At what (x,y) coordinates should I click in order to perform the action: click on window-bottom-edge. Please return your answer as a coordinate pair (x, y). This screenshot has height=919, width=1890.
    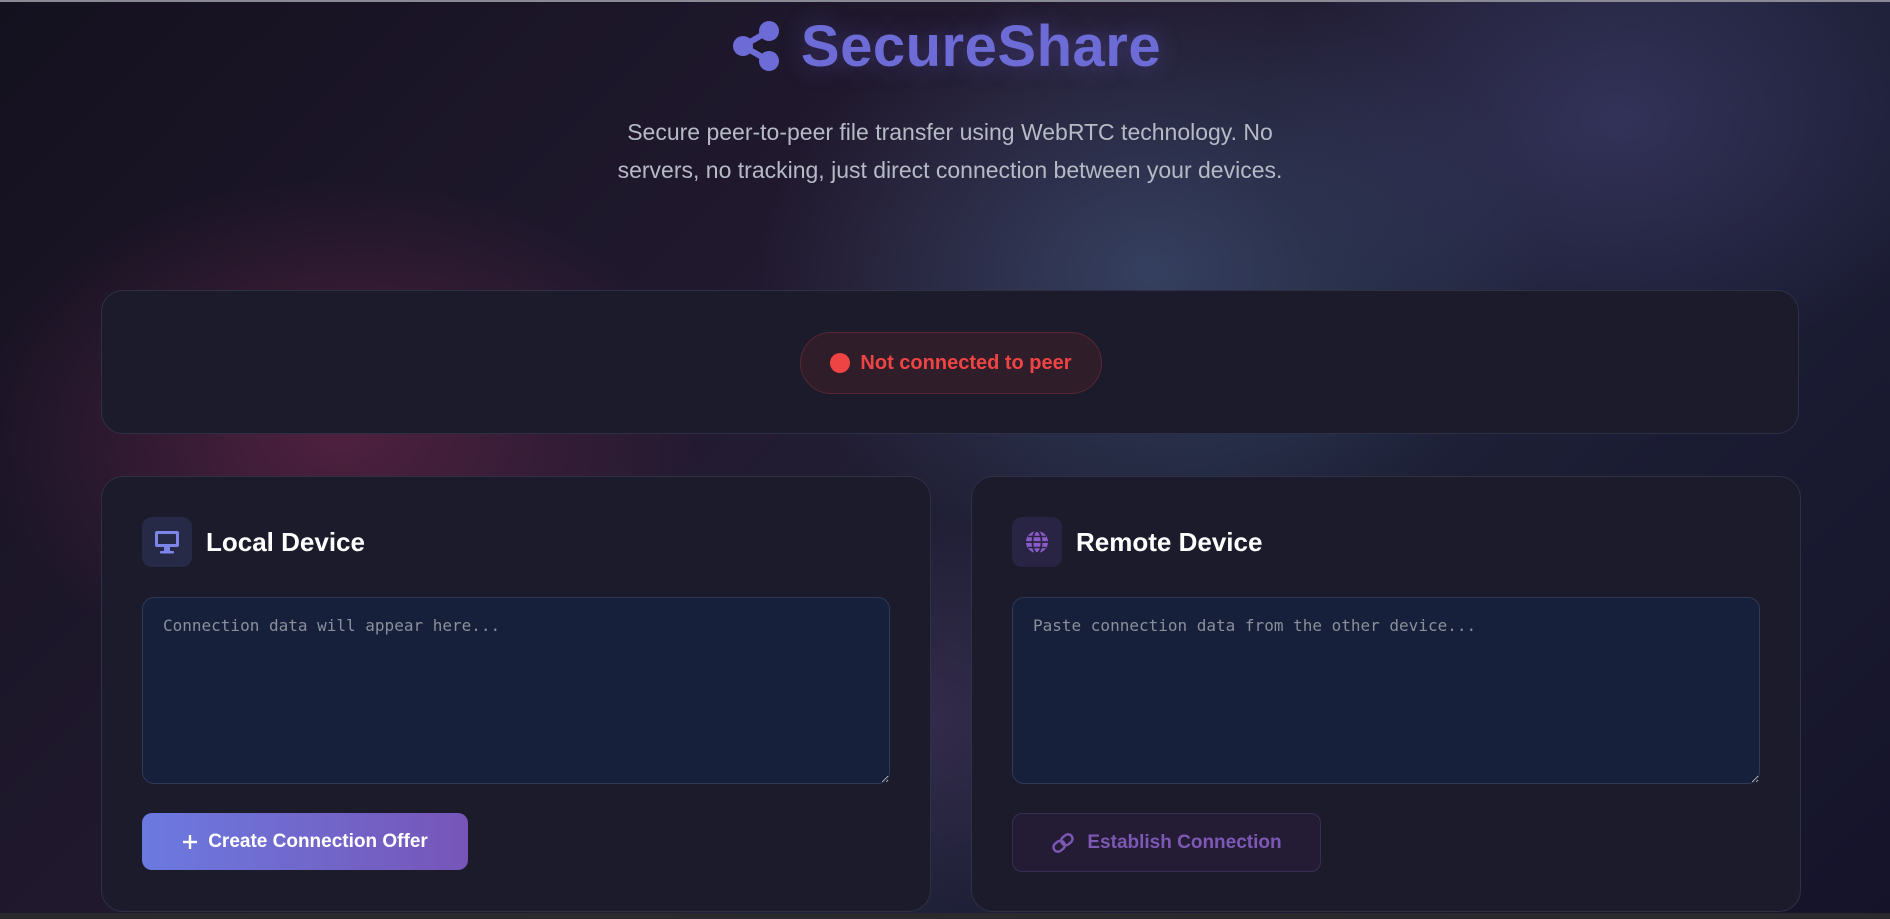
    Looking at the image, I should click on (945, 916).